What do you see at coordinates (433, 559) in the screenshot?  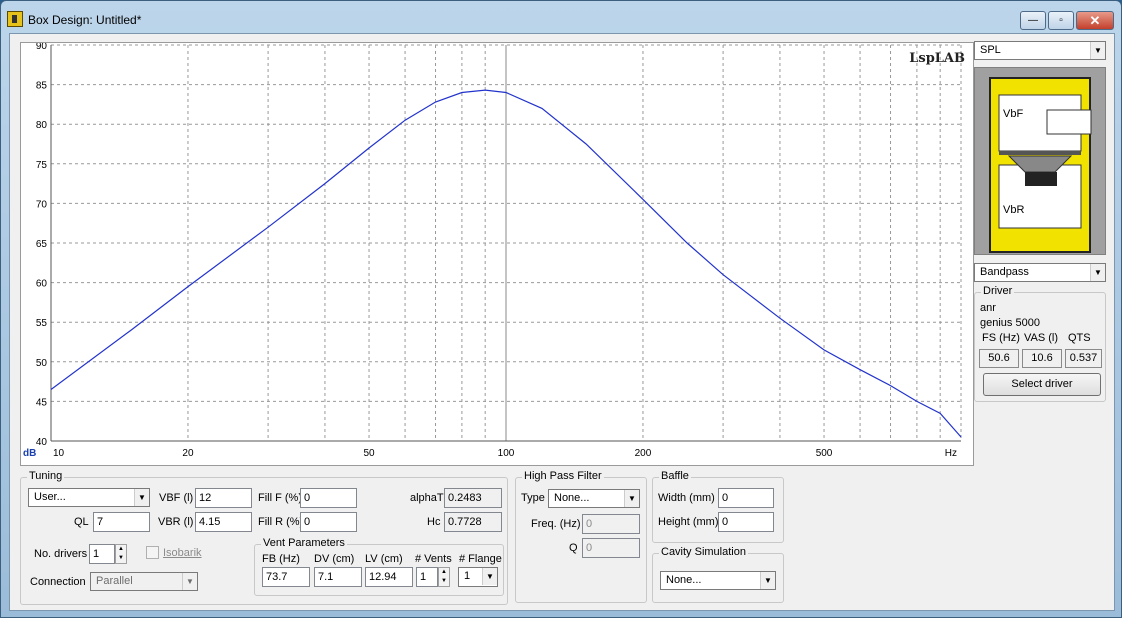 I see `vents-header: # Vents` at bounding box center [433, 559].